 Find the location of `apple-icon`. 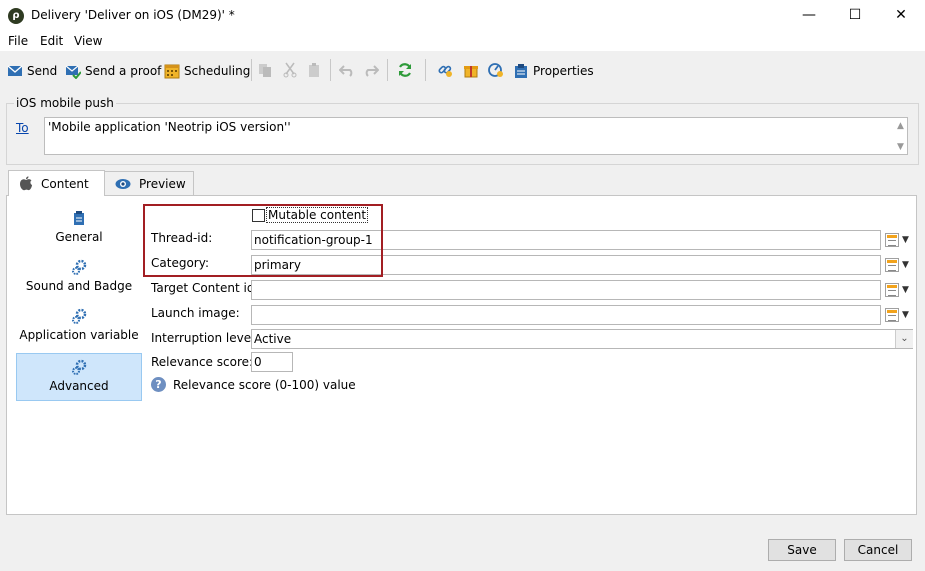

apple-icon is located at coordinates (26, 183).